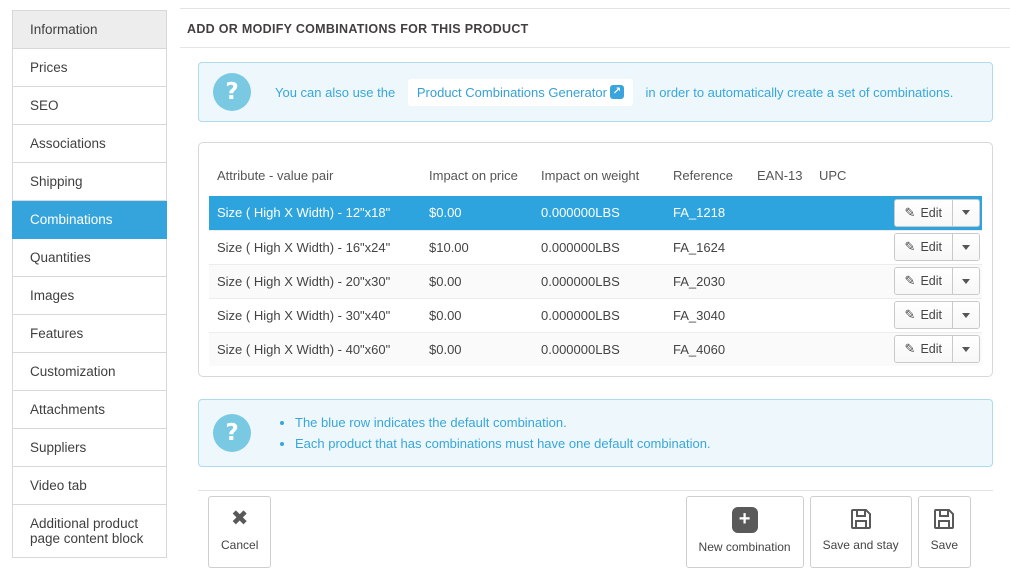  I want to click on attribute-cell: Size ( High X Width) - 40"x60", so click(304, 349).